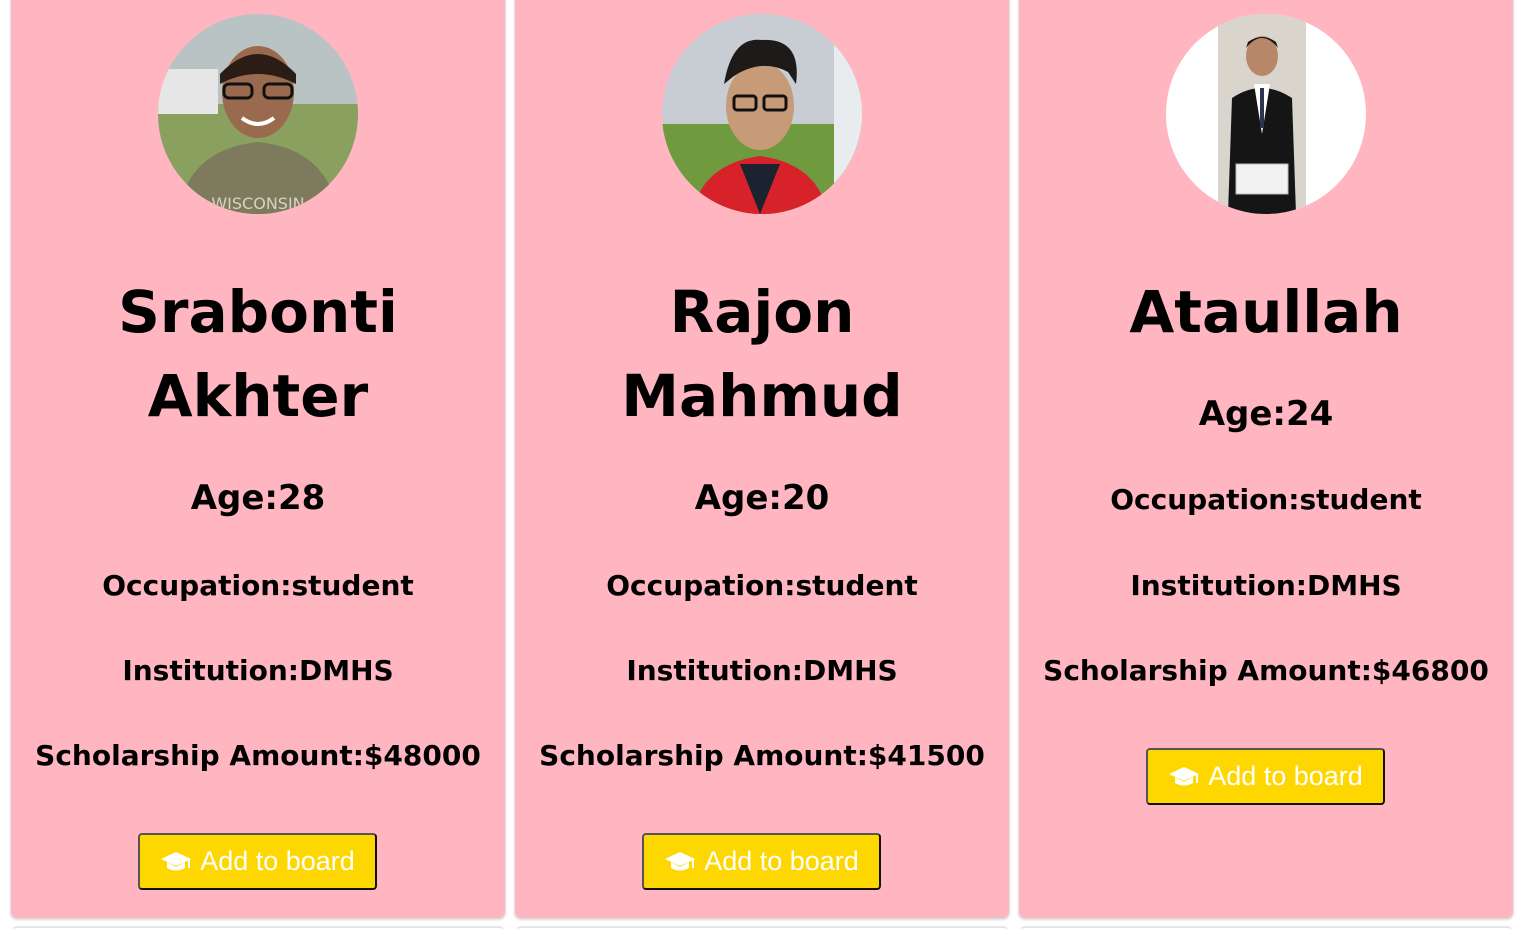 The image size is (1518, 929). What do you see at coordinates (258, 114) in the screenshot?
I see `avatar: WISCONSIN` at bounding box center [258, 114].